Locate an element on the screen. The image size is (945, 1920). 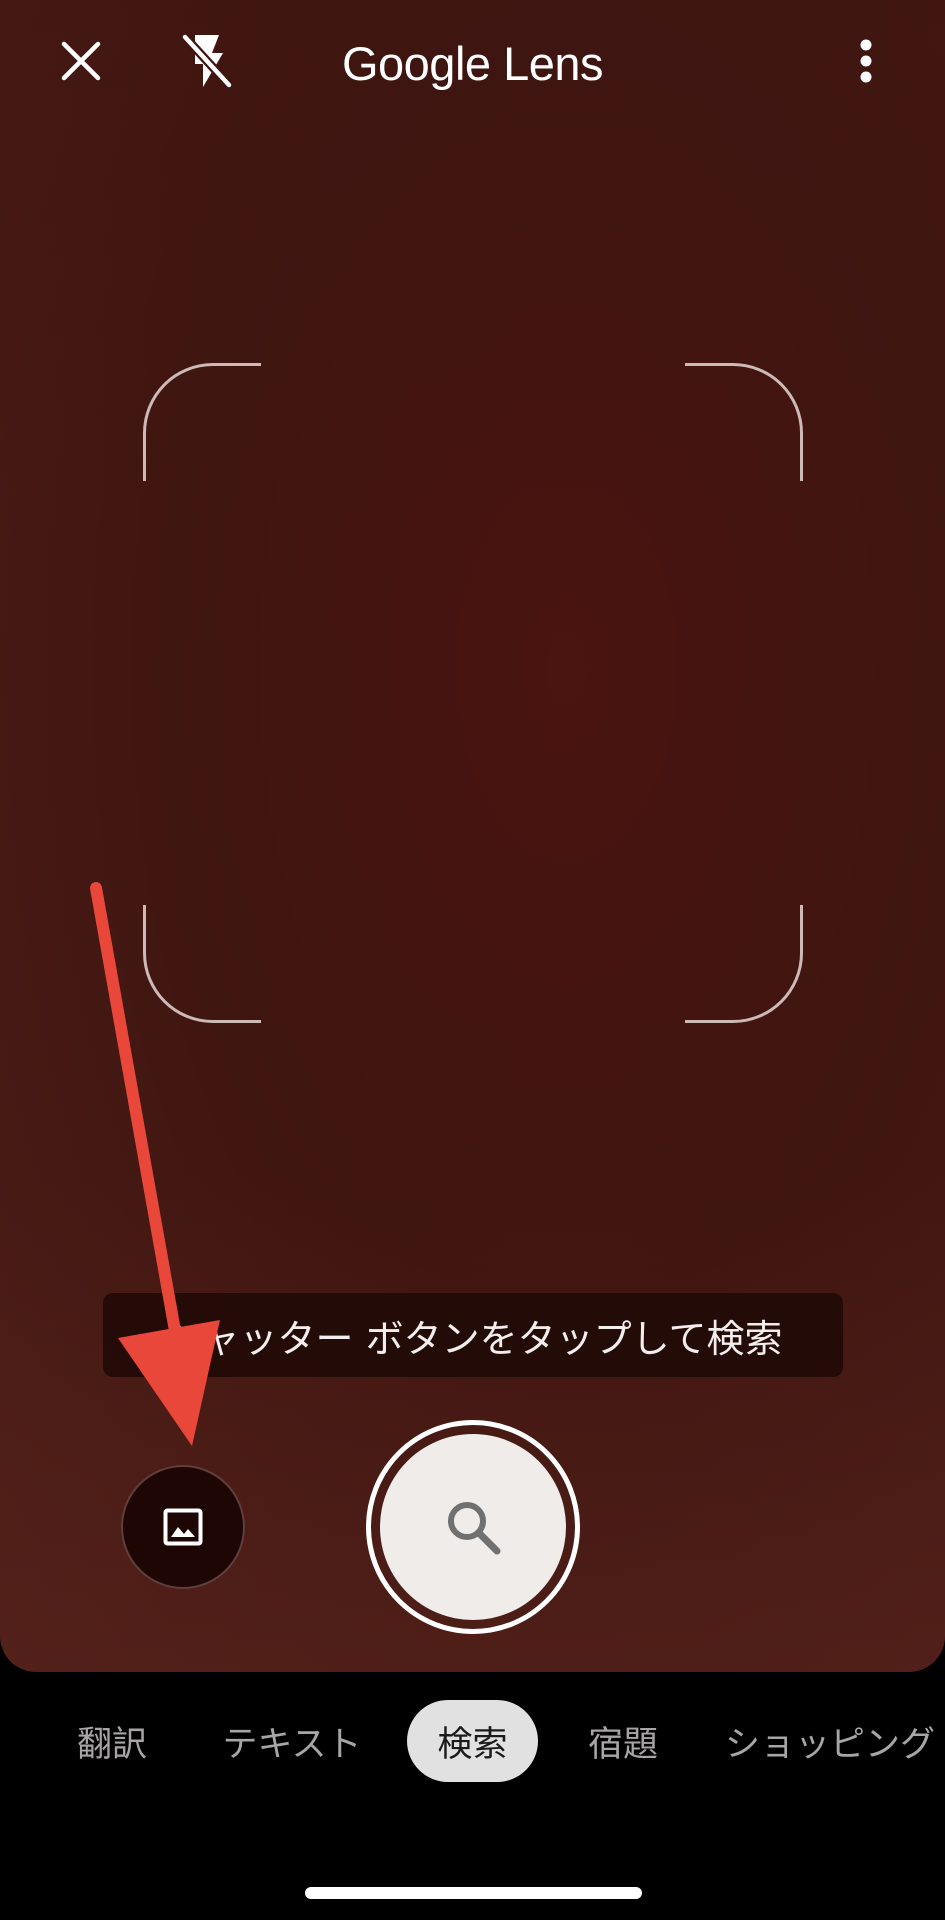
gallery-button is located at coordinates (183, 1527).